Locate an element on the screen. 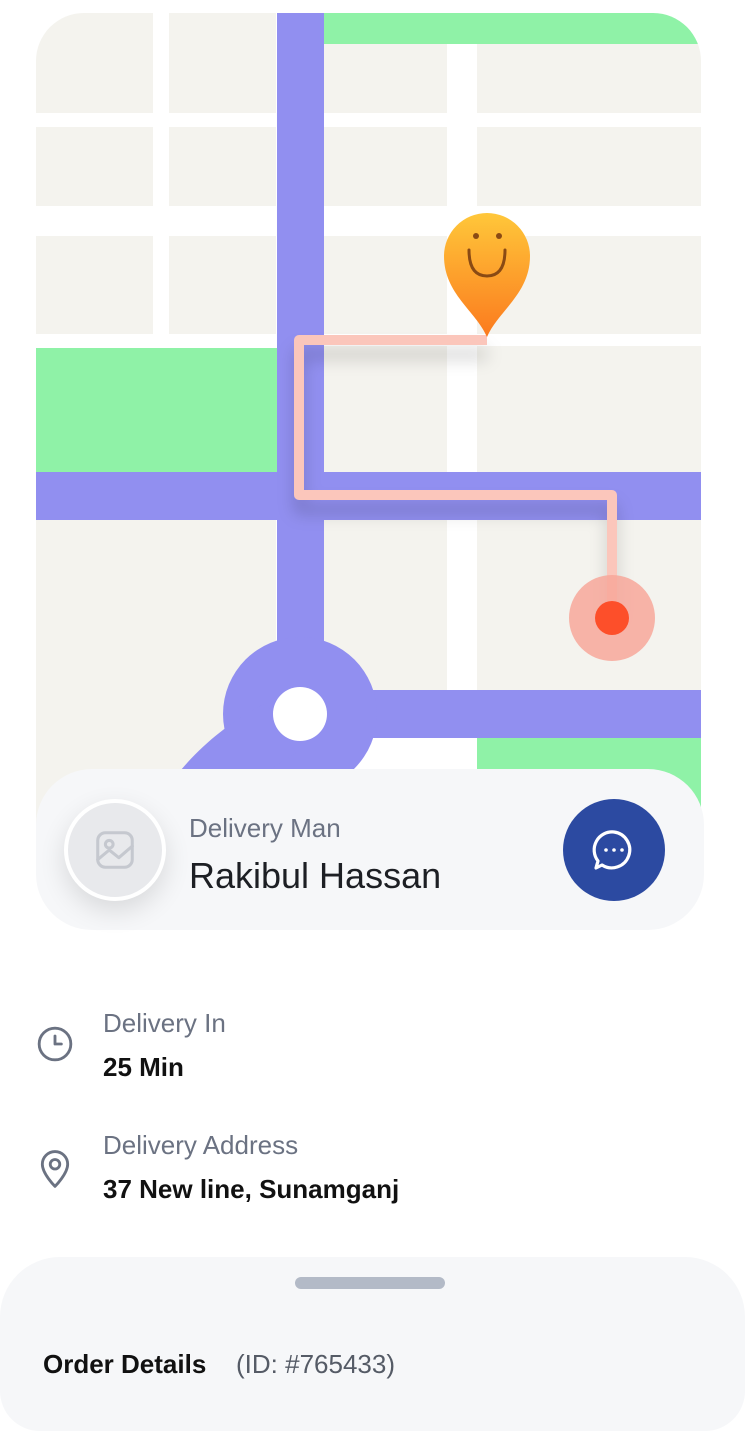 This screenshot has height=1431, width=745. delivery-time-label: Delivery In is located at coordinates (164, 1023).